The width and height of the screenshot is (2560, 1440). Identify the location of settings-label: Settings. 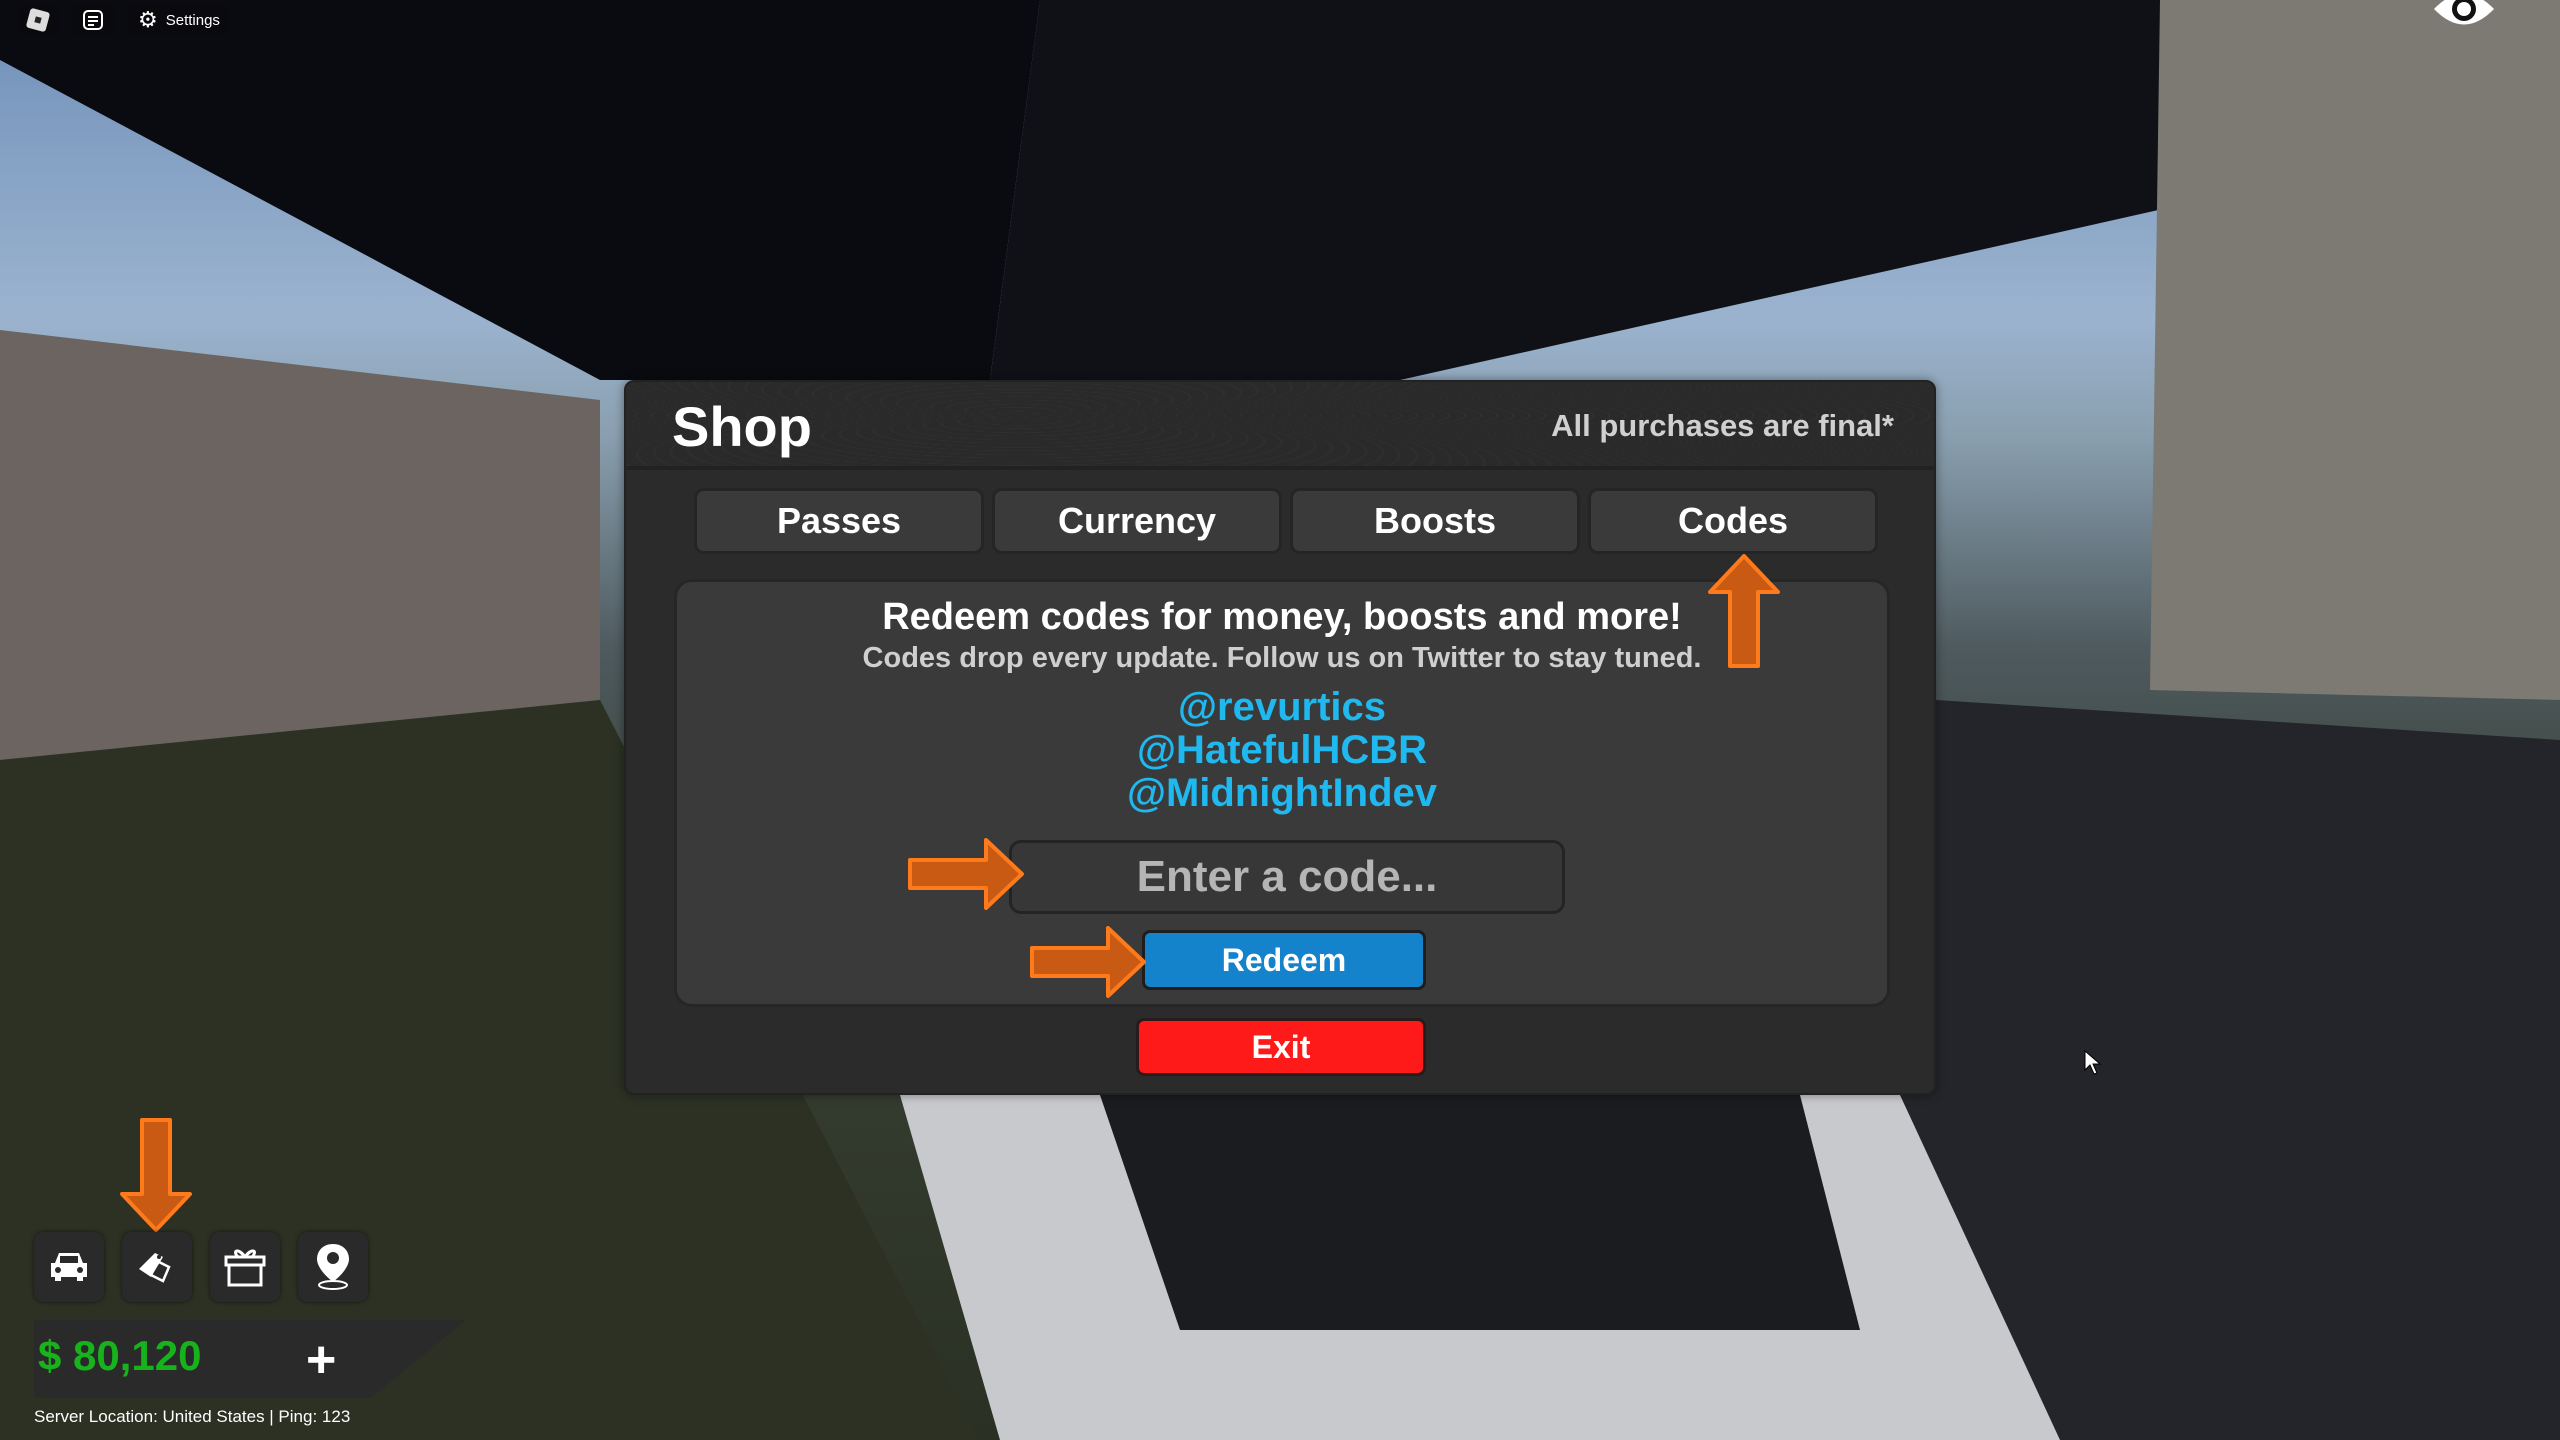
(192, 20).